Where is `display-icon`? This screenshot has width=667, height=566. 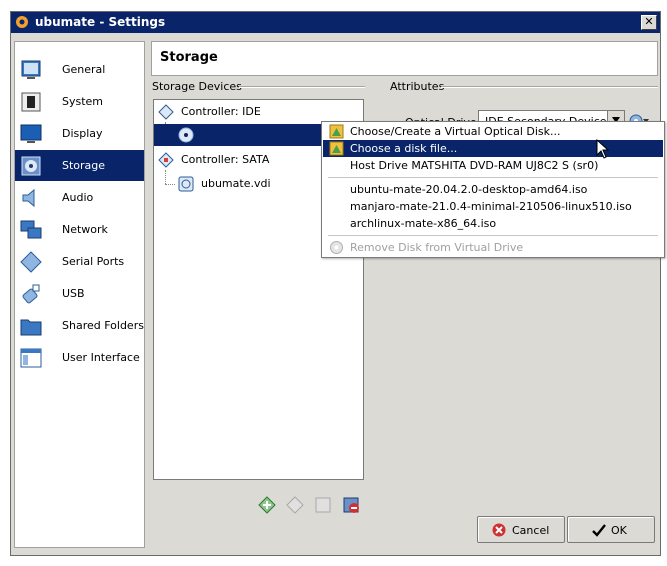 display-icon is located at coordinates (31, 133).